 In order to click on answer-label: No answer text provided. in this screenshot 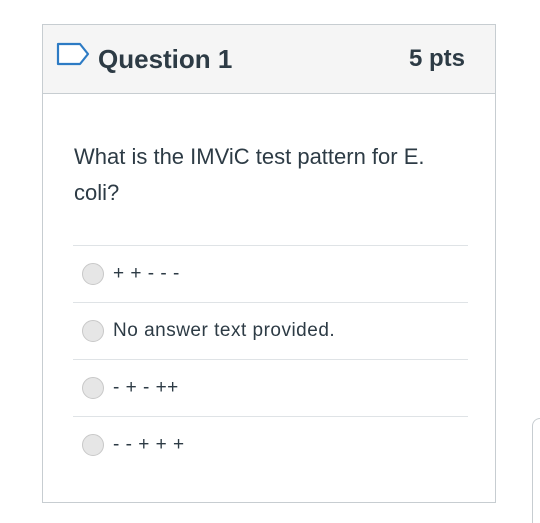, I will do `click(224, 331)`.